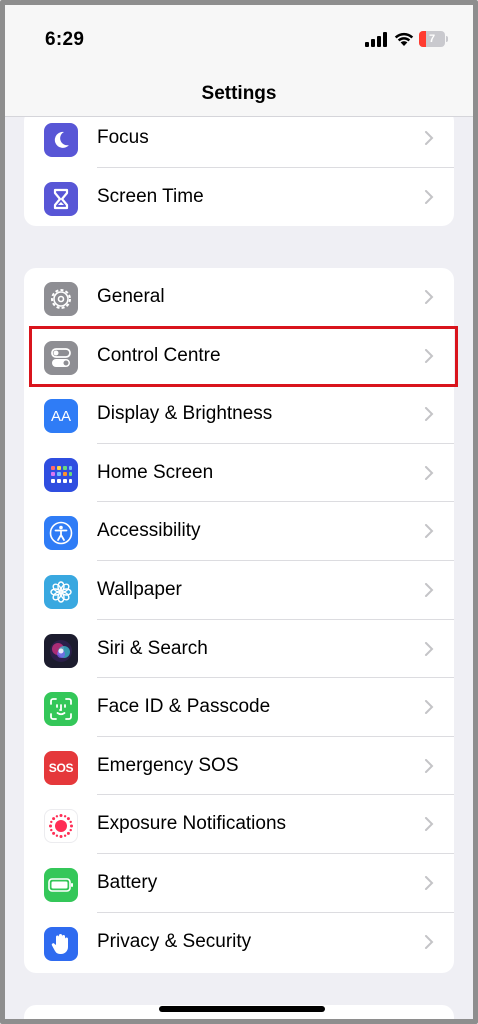 The width and height of the screenshot is (478, 1024). I want to click on text-size-icon: AA, so click(61, 416).